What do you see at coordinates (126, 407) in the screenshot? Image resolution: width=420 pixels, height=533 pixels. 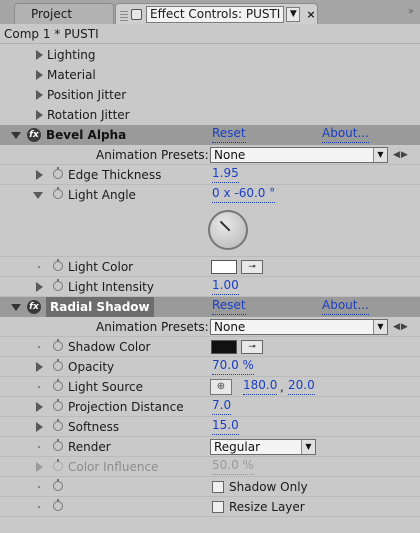 I see `property-label: Projection Distance` at bounding box center [126, 407].